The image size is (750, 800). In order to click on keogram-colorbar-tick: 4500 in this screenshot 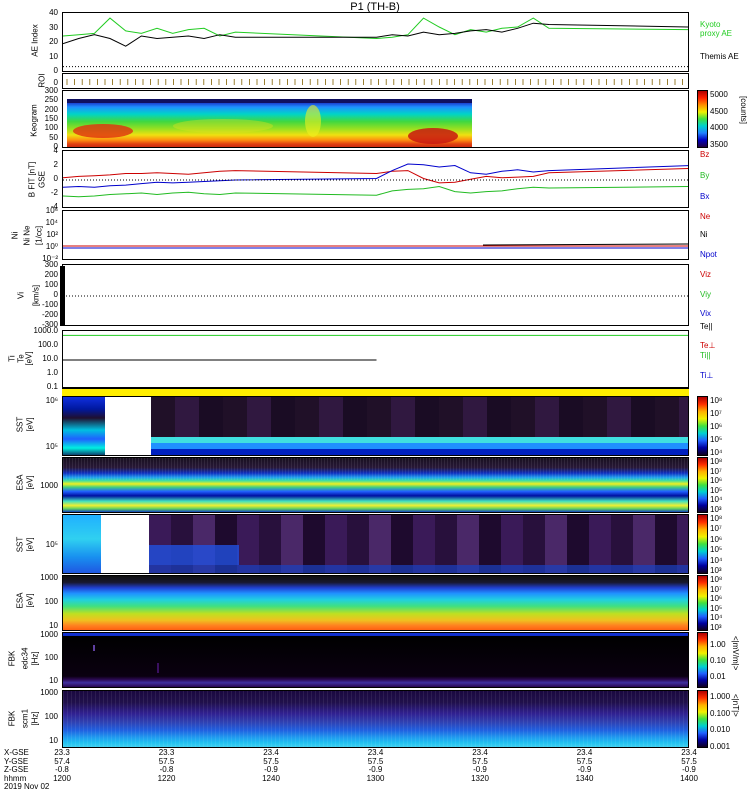, I will do `click(719, 111)`.